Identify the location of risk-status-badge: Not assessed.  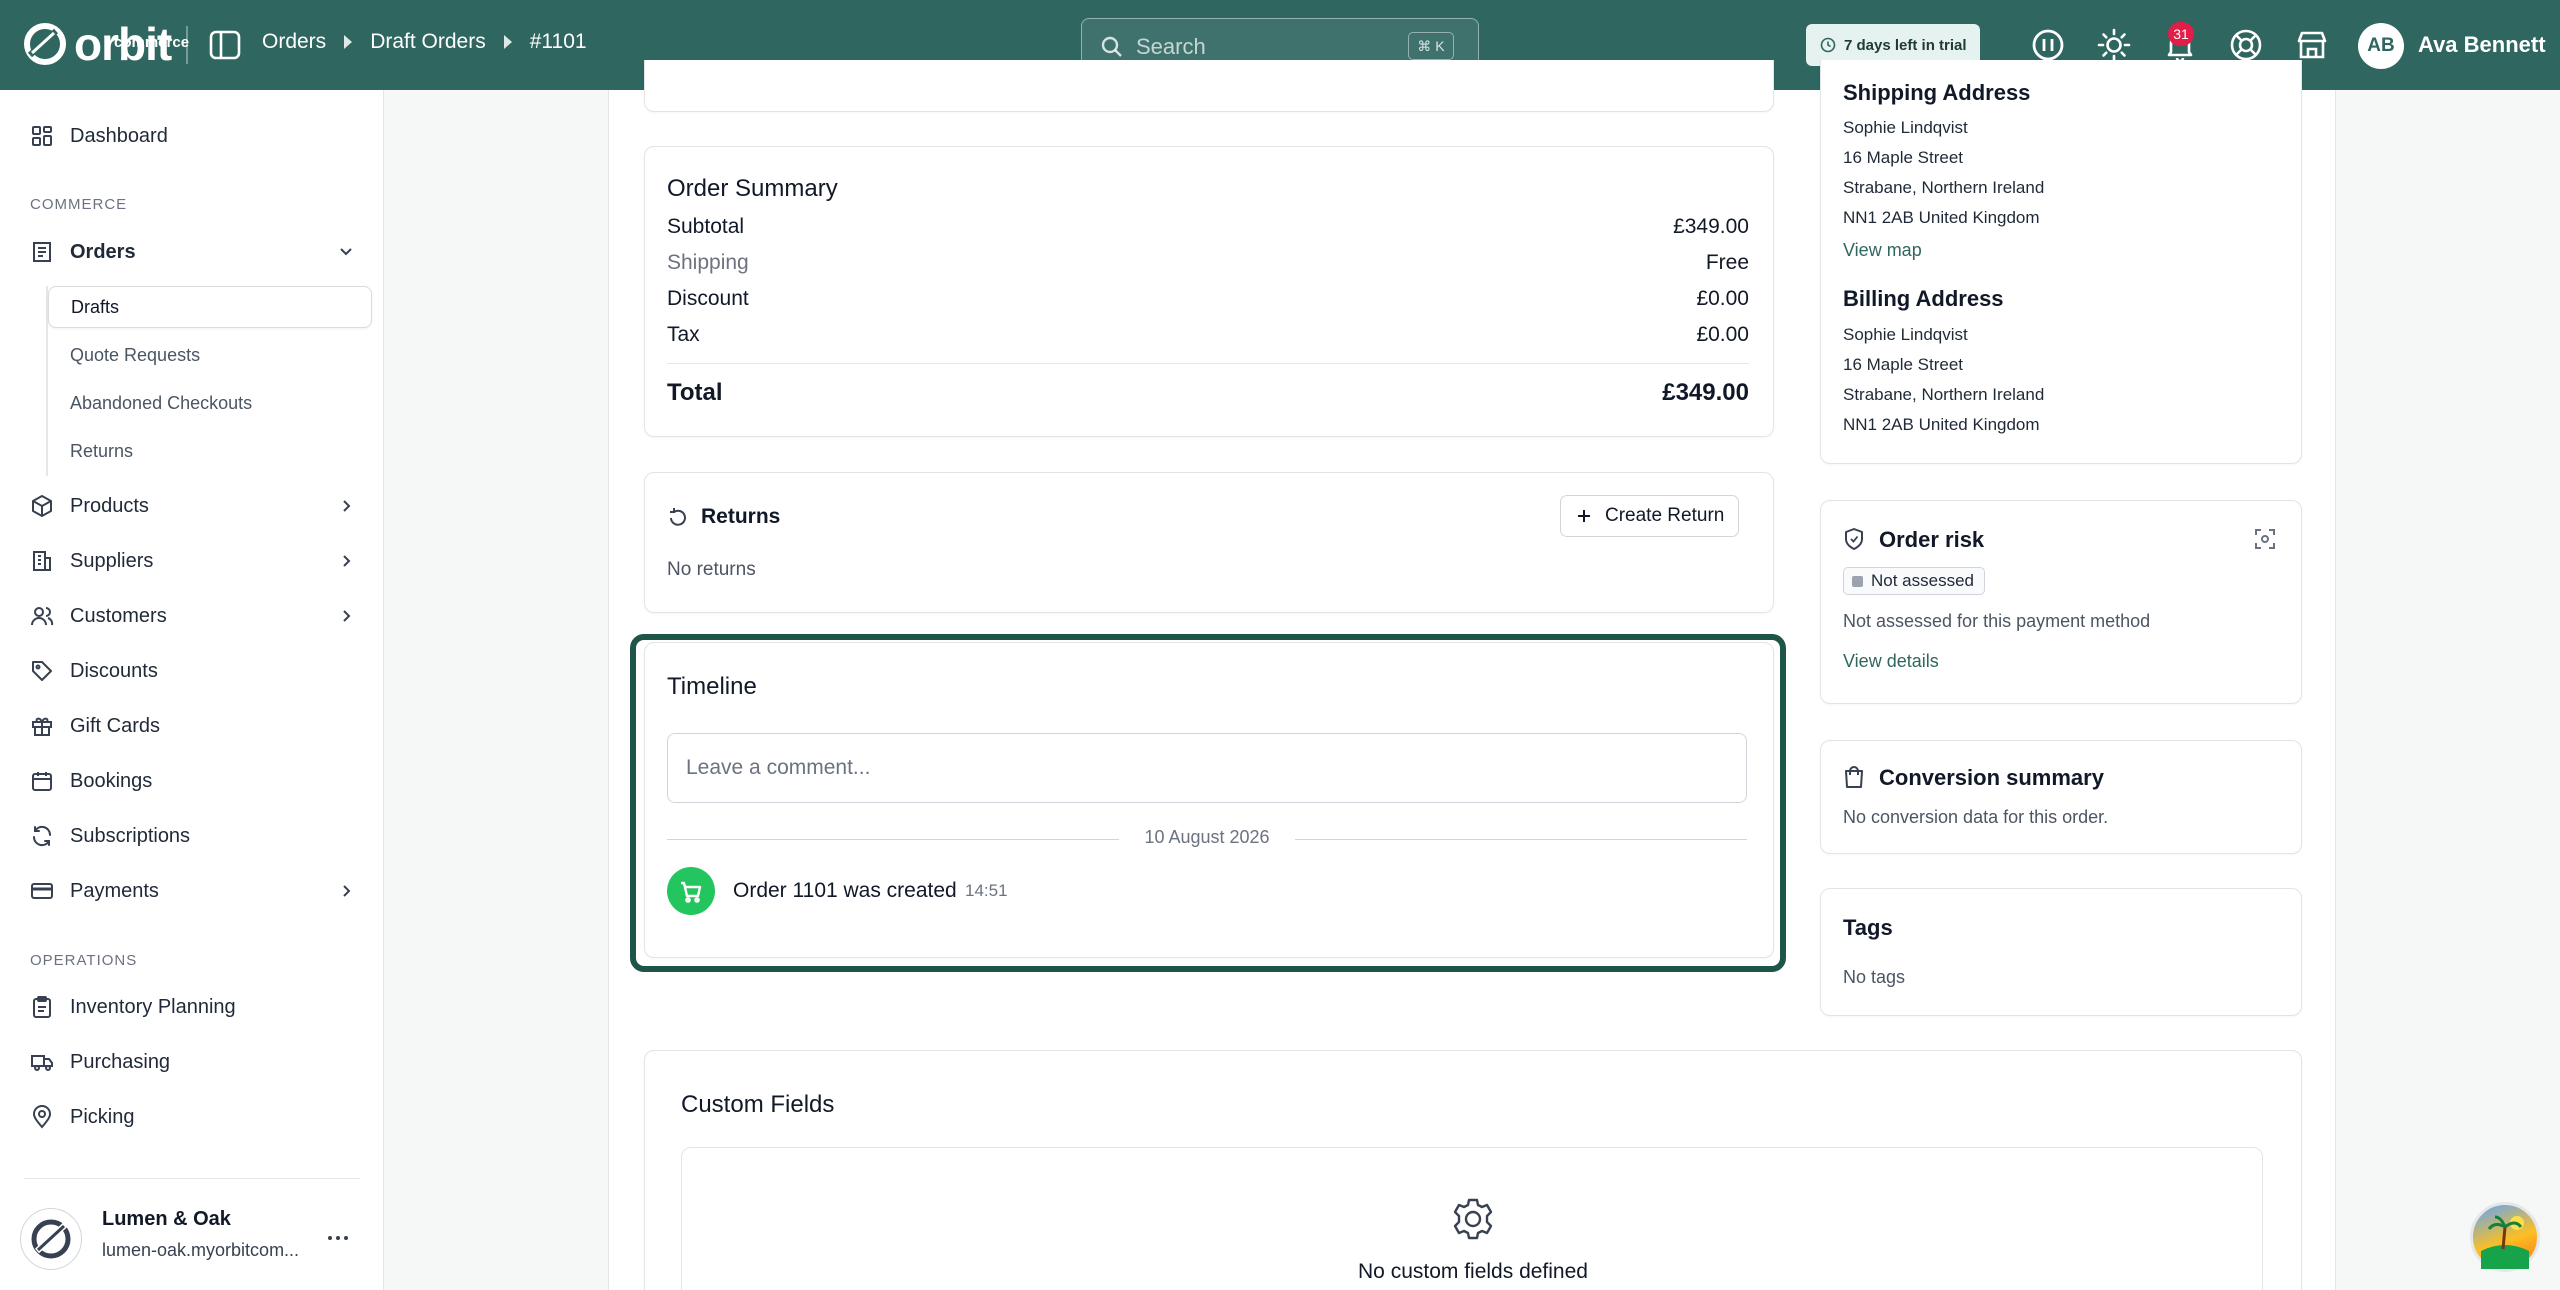
(1914, 581).